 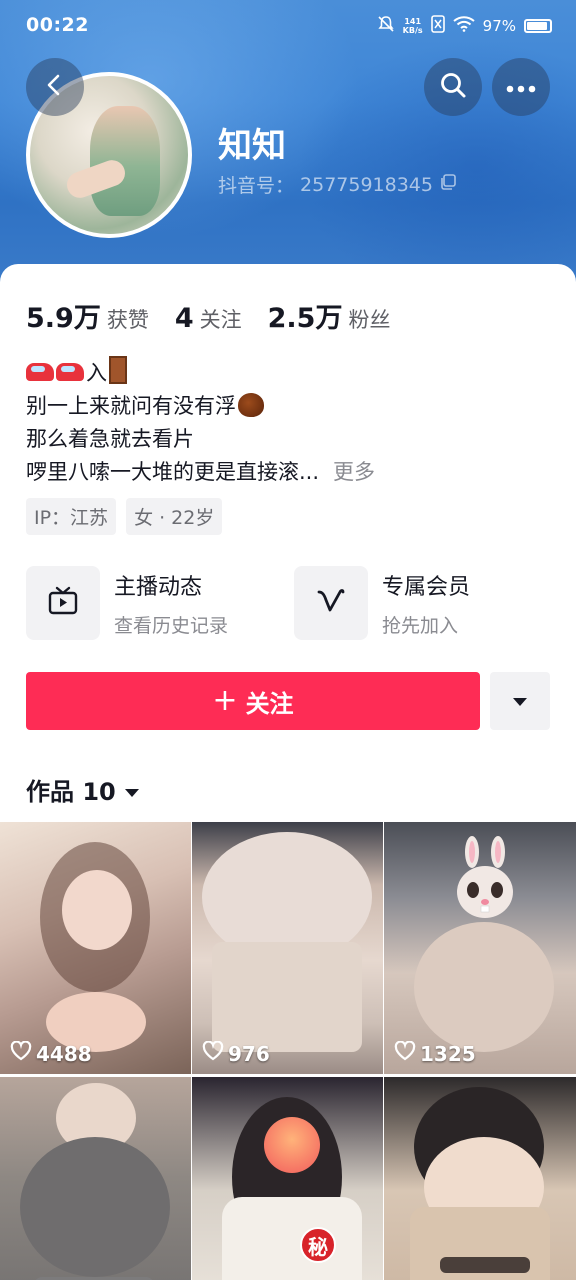 I want to click on sim-icon, so click(x=437, y=26).